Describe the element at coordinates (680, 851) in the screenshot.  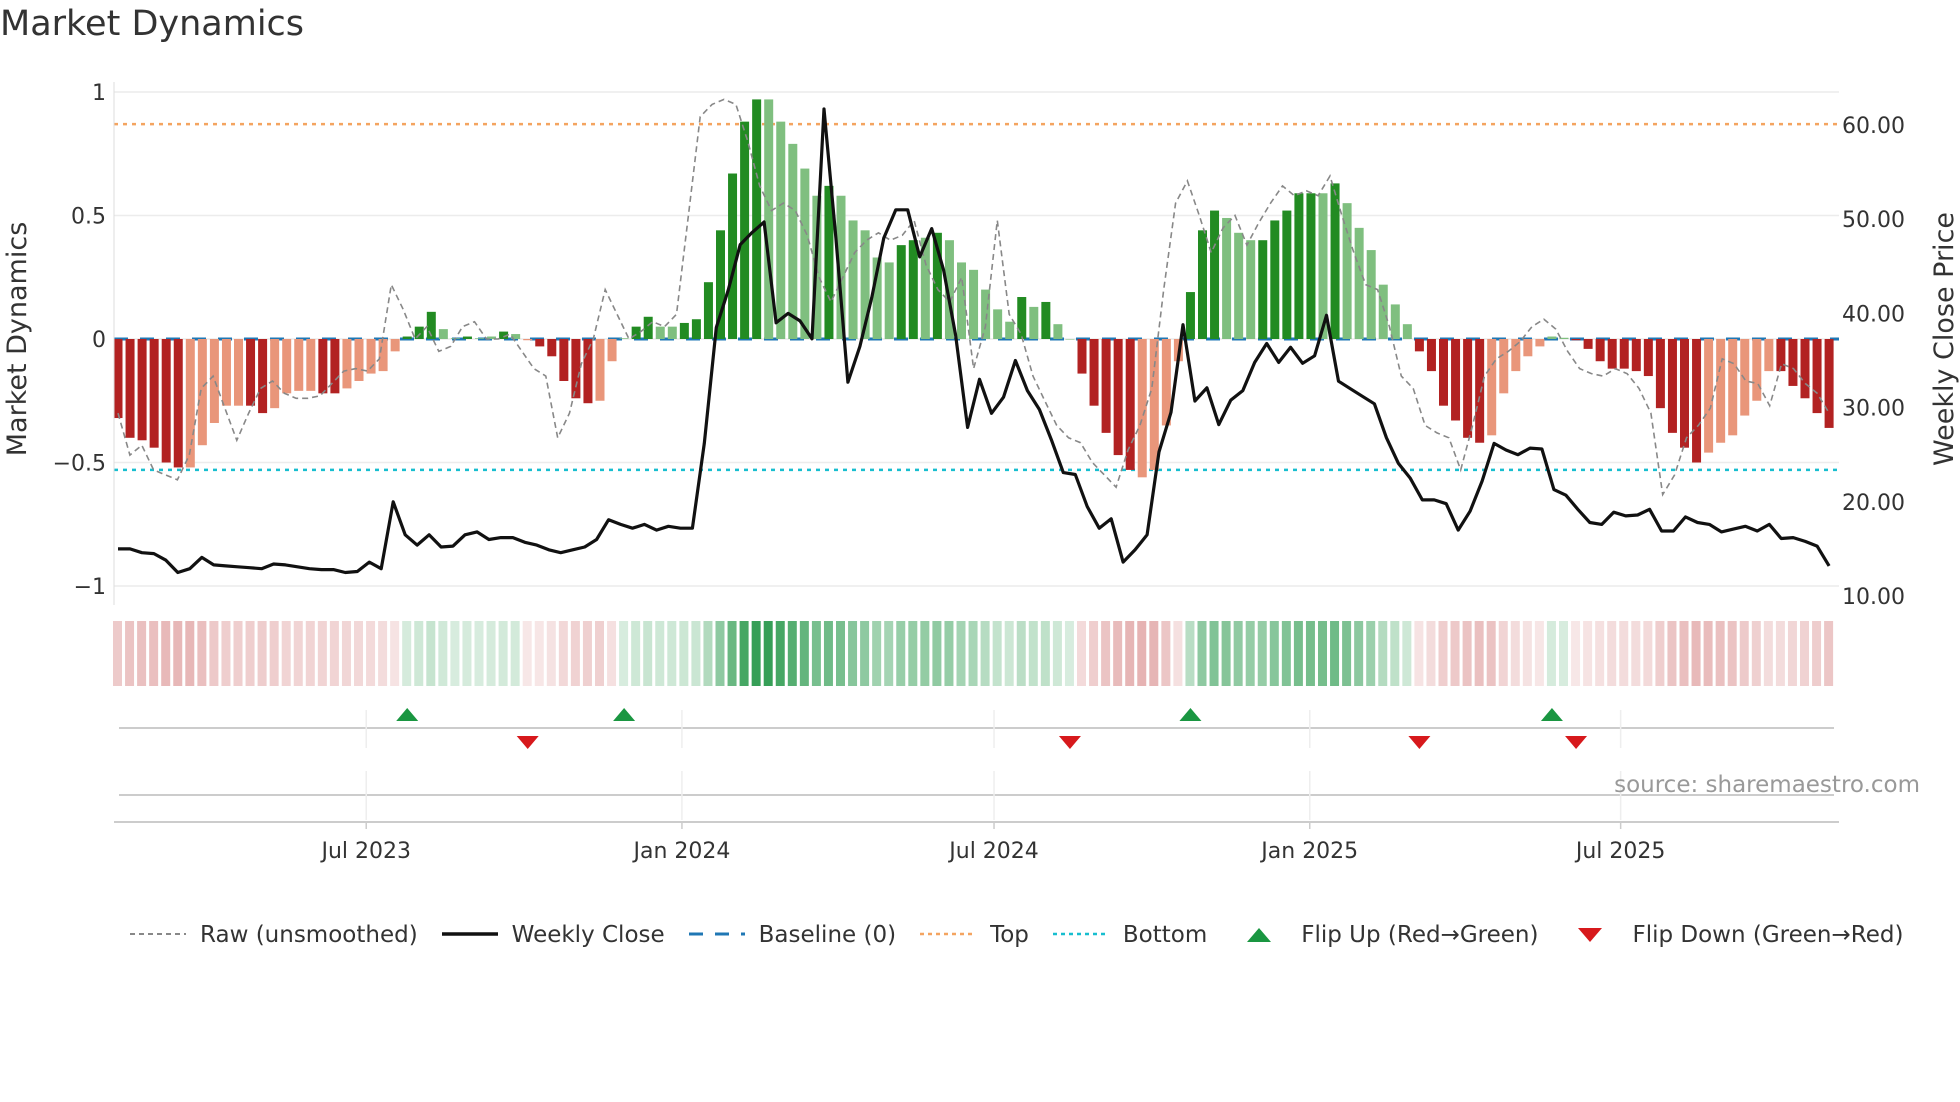
I see `x-tick-label: Jan 2024` at that location.